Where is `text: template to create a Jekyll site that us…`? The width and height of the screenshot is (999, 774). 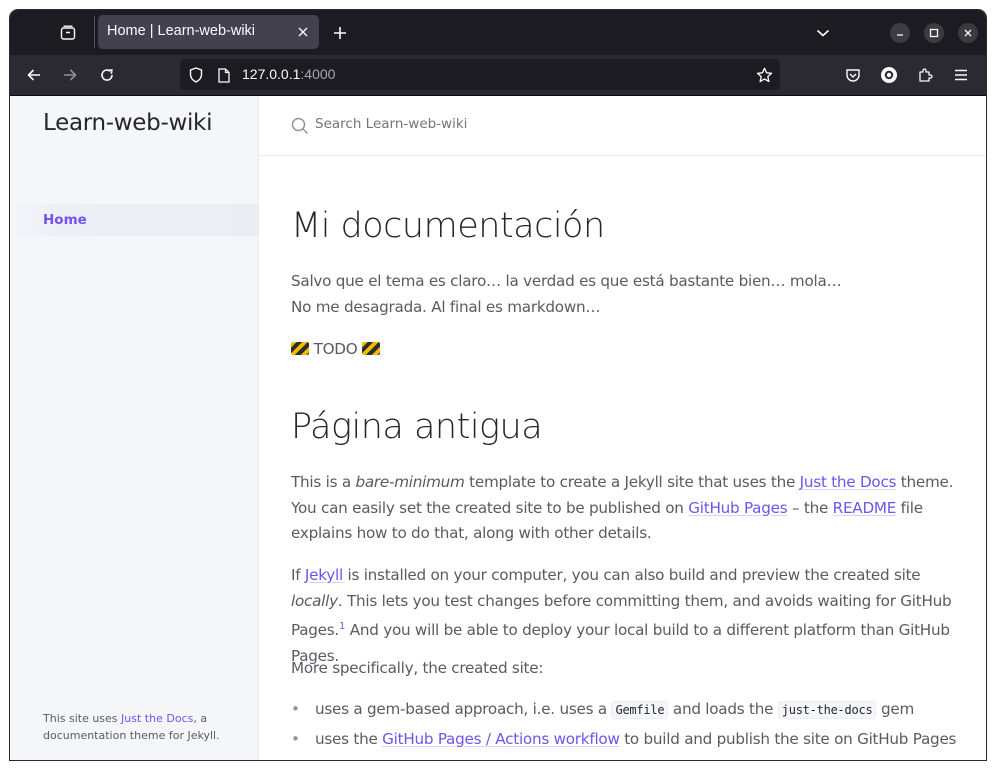
text: template to create a Jekyll site that us… is located at coordinates (632, 482).